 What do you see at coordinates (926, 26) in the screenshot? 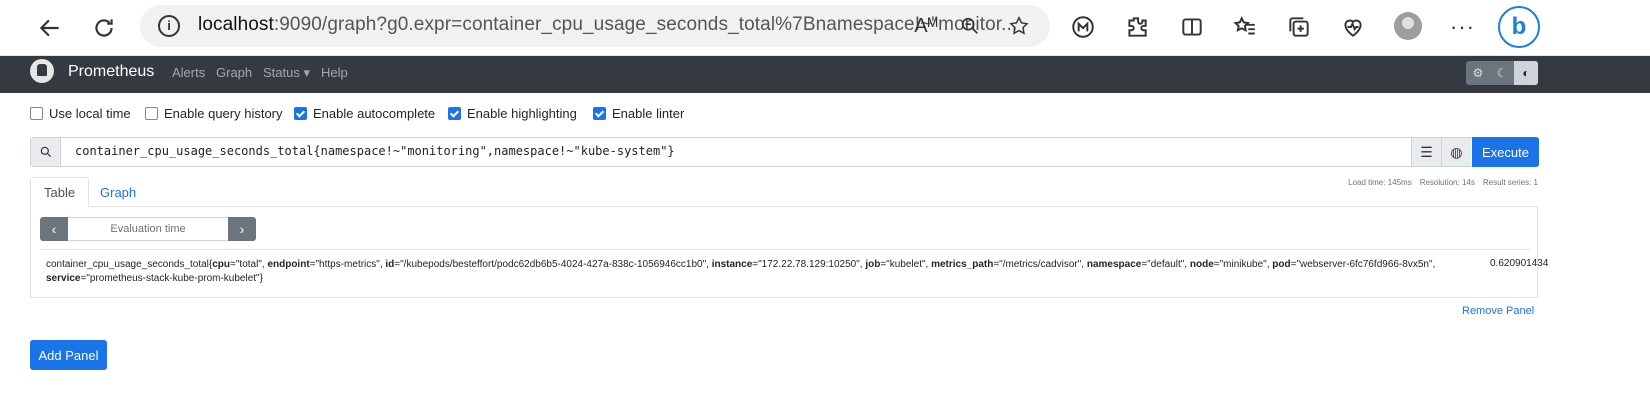
I see `read-aloud-icon: Aᴹ` at bounding box center [926, 26].